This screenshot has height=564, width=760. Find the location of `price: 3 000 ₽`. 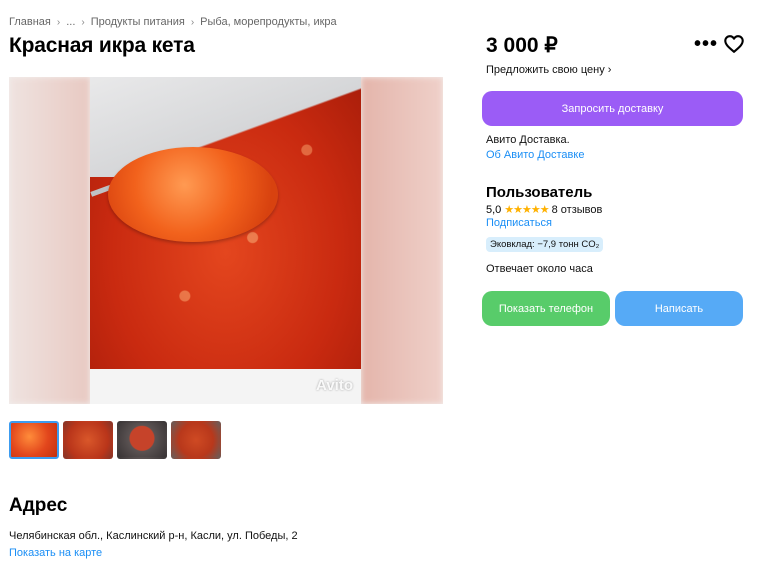

price: 3 000 ₽ is located at coordinates (522, 45).